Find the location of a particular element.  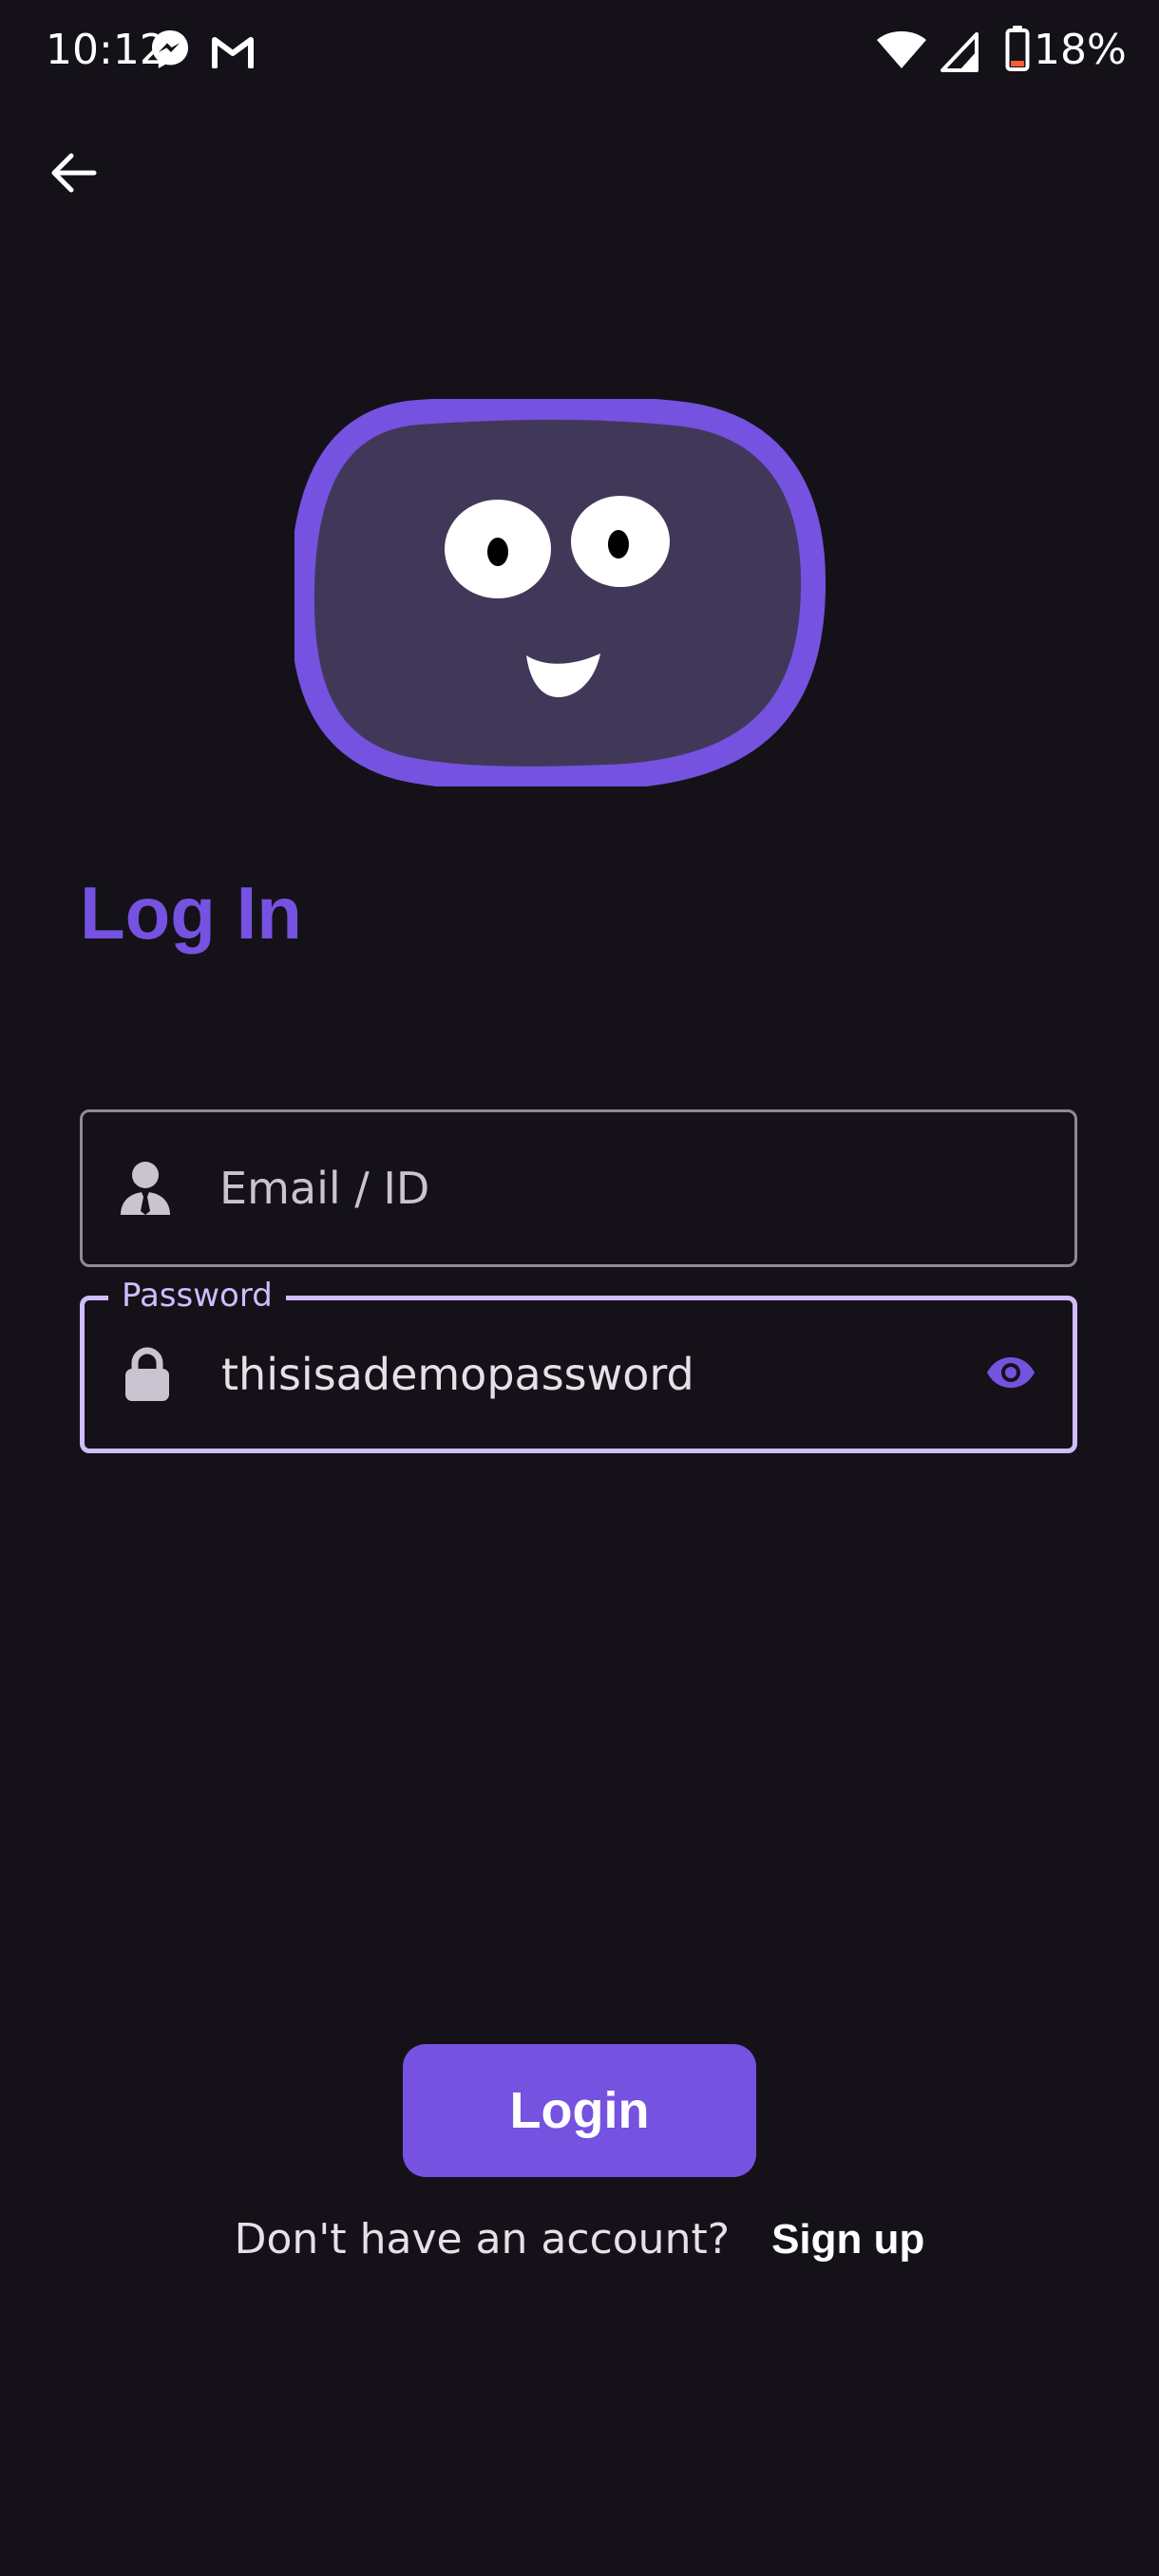

person-icon is located at coordinates (145, 1188).